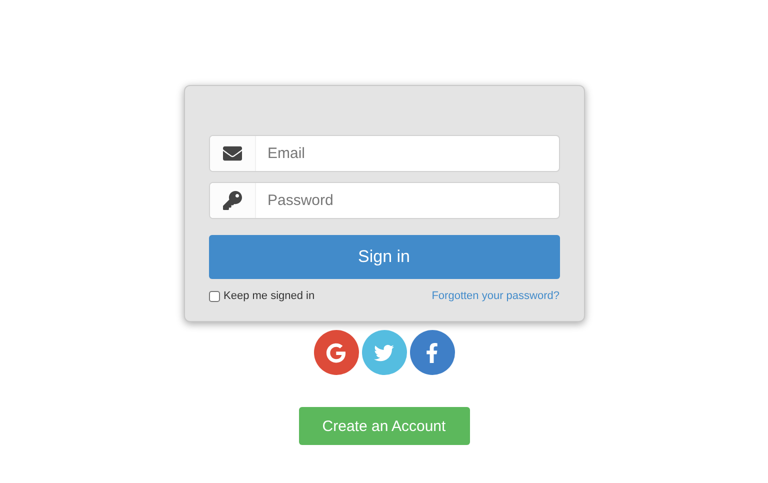 This screenshot has height=483, width=768. Describe the element at coordinates (214, 296) in the screenshot. I see `remember-checkbox` at that location.